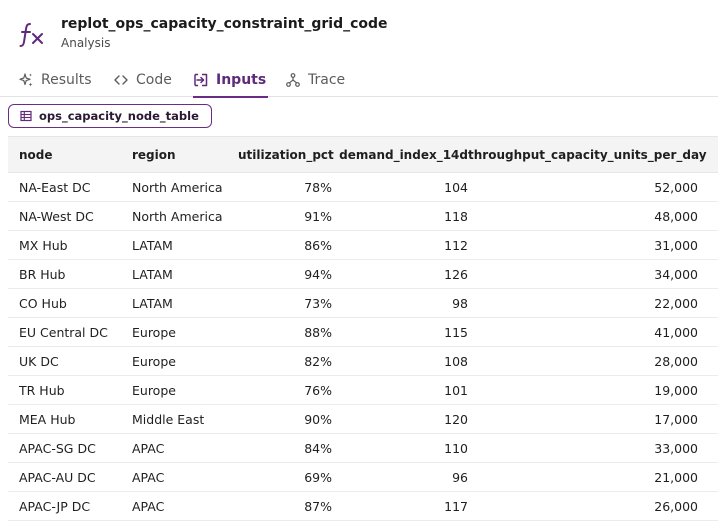 The image size is (718, 526). I want to click on cell-demand: 101, so click(400, 390).